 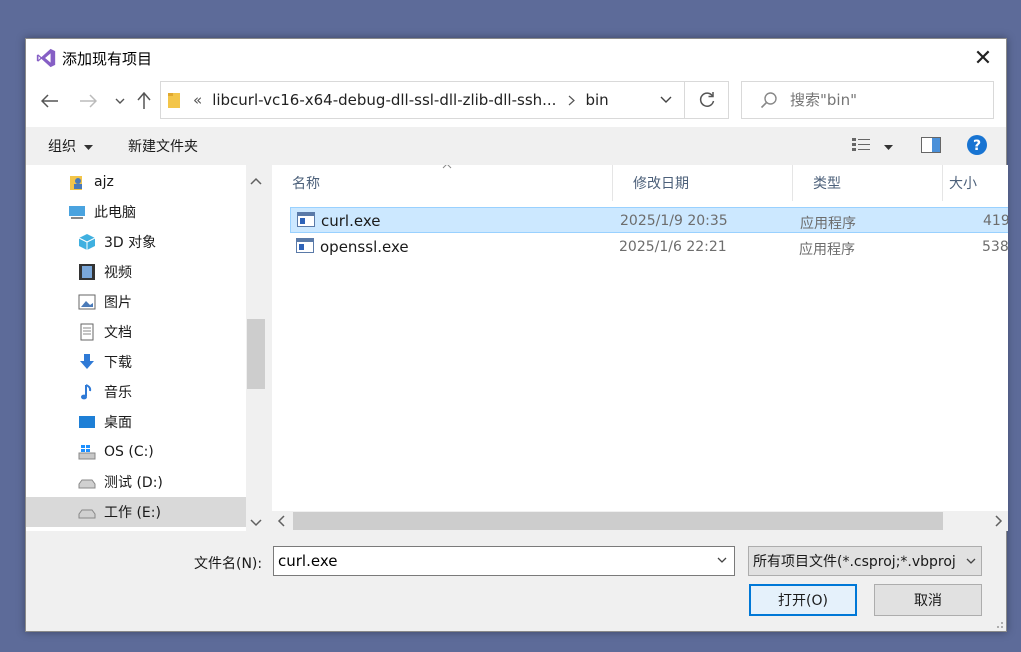 I want to click on sidebar-item-label: 3D 对象, so click(x=130, y=243).